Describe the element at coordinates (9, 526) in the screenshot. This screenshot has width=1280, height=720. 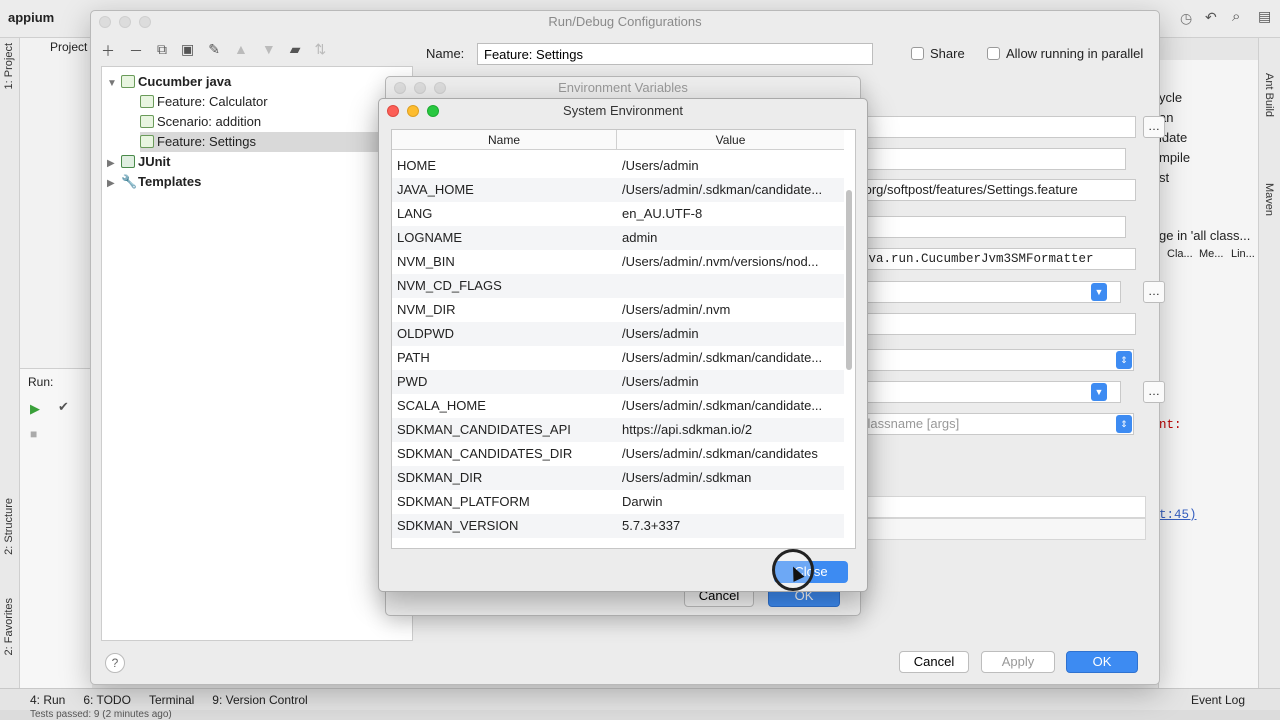
I see `tab-structure: 2: Structure` at that location.